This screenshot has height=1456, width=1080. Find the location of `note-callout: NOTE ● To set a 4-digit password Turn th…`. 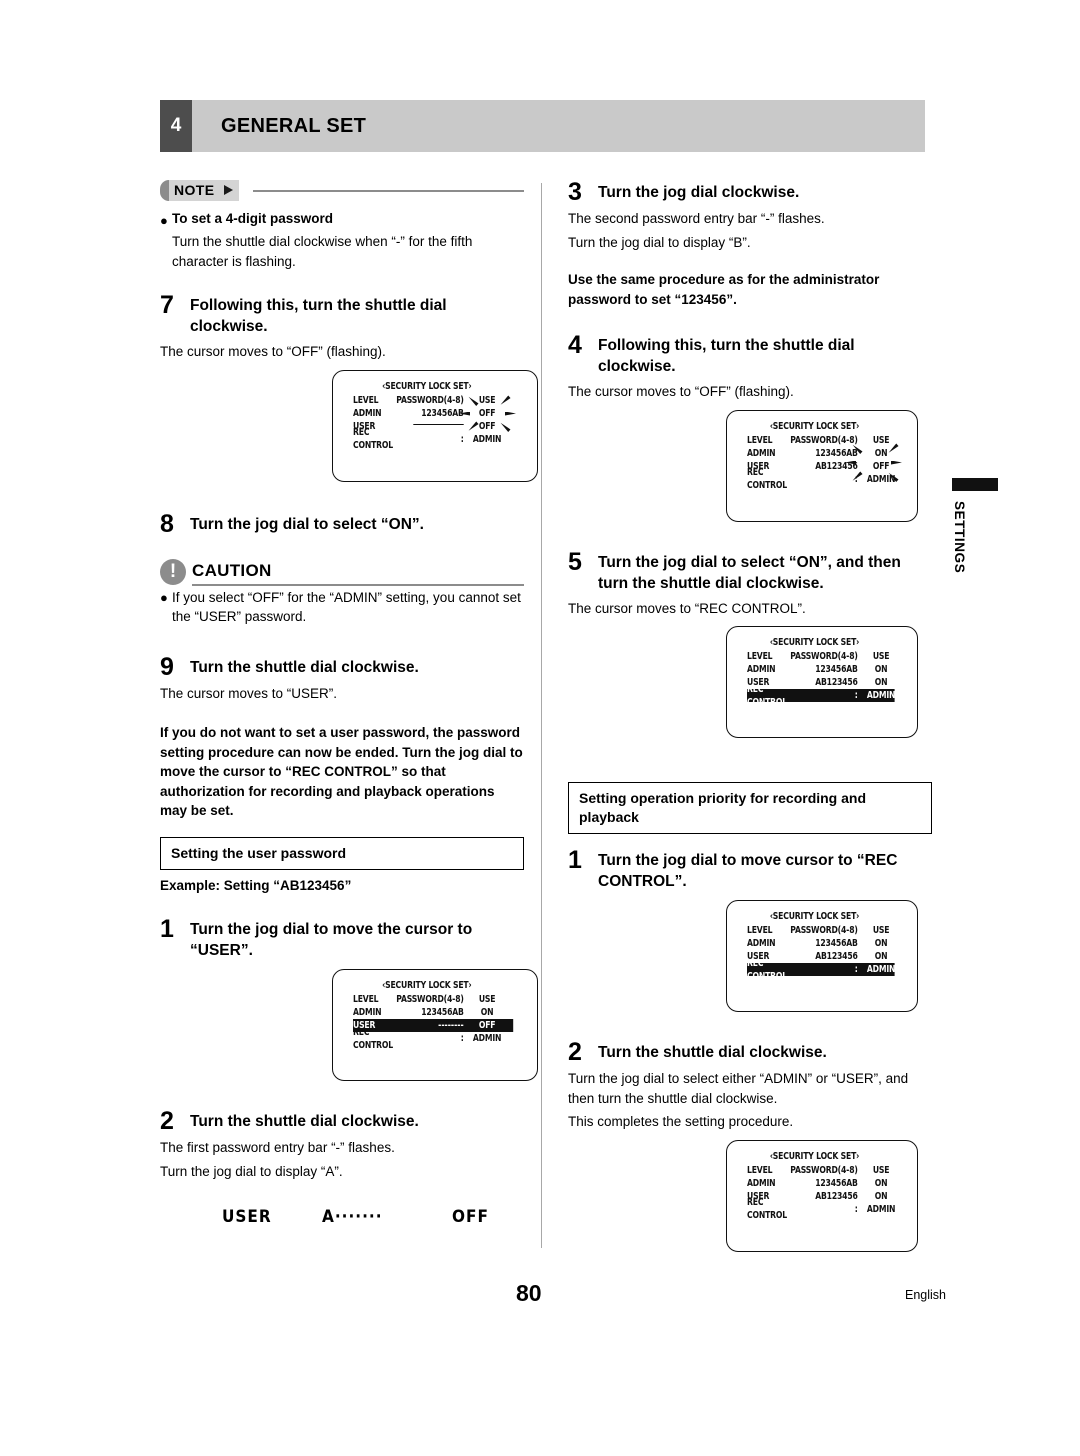

note-callout: NOTE ● To set a 4-digit password Turn th… is located at coordinates (342, 225).